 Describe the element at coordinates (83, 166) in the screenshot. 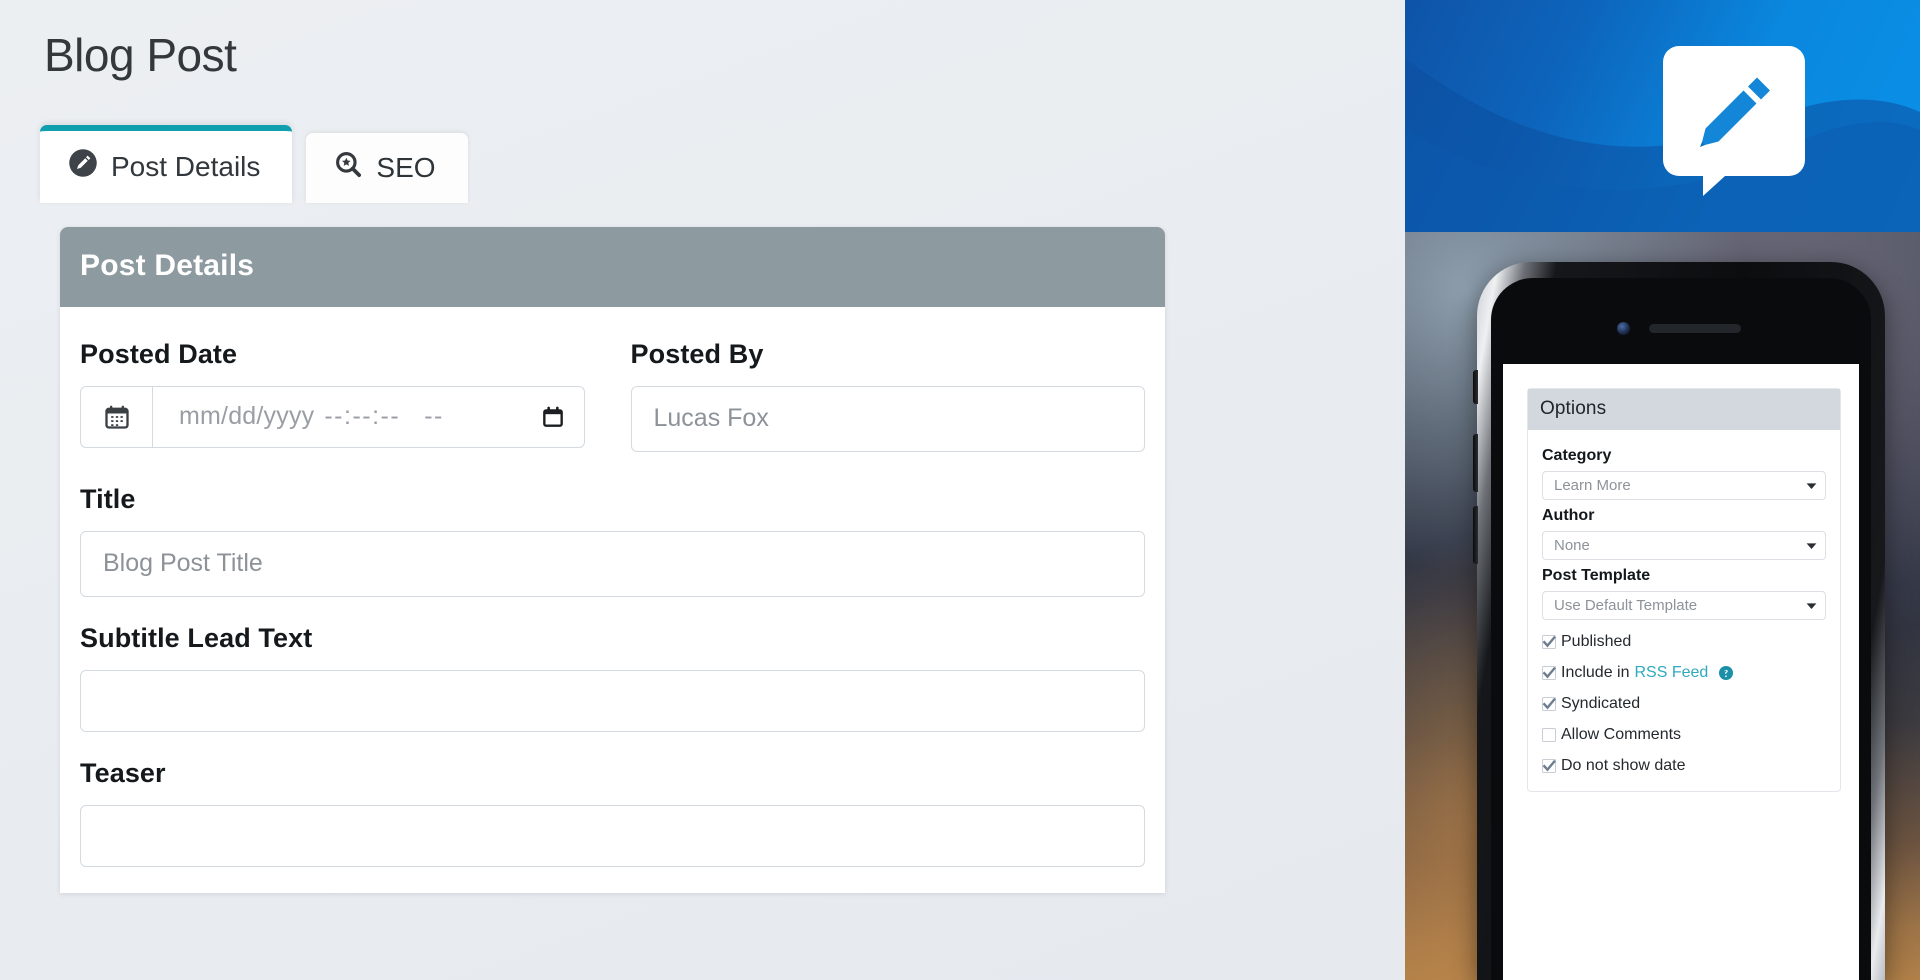

I see `pencil-circle-icon` at that location.